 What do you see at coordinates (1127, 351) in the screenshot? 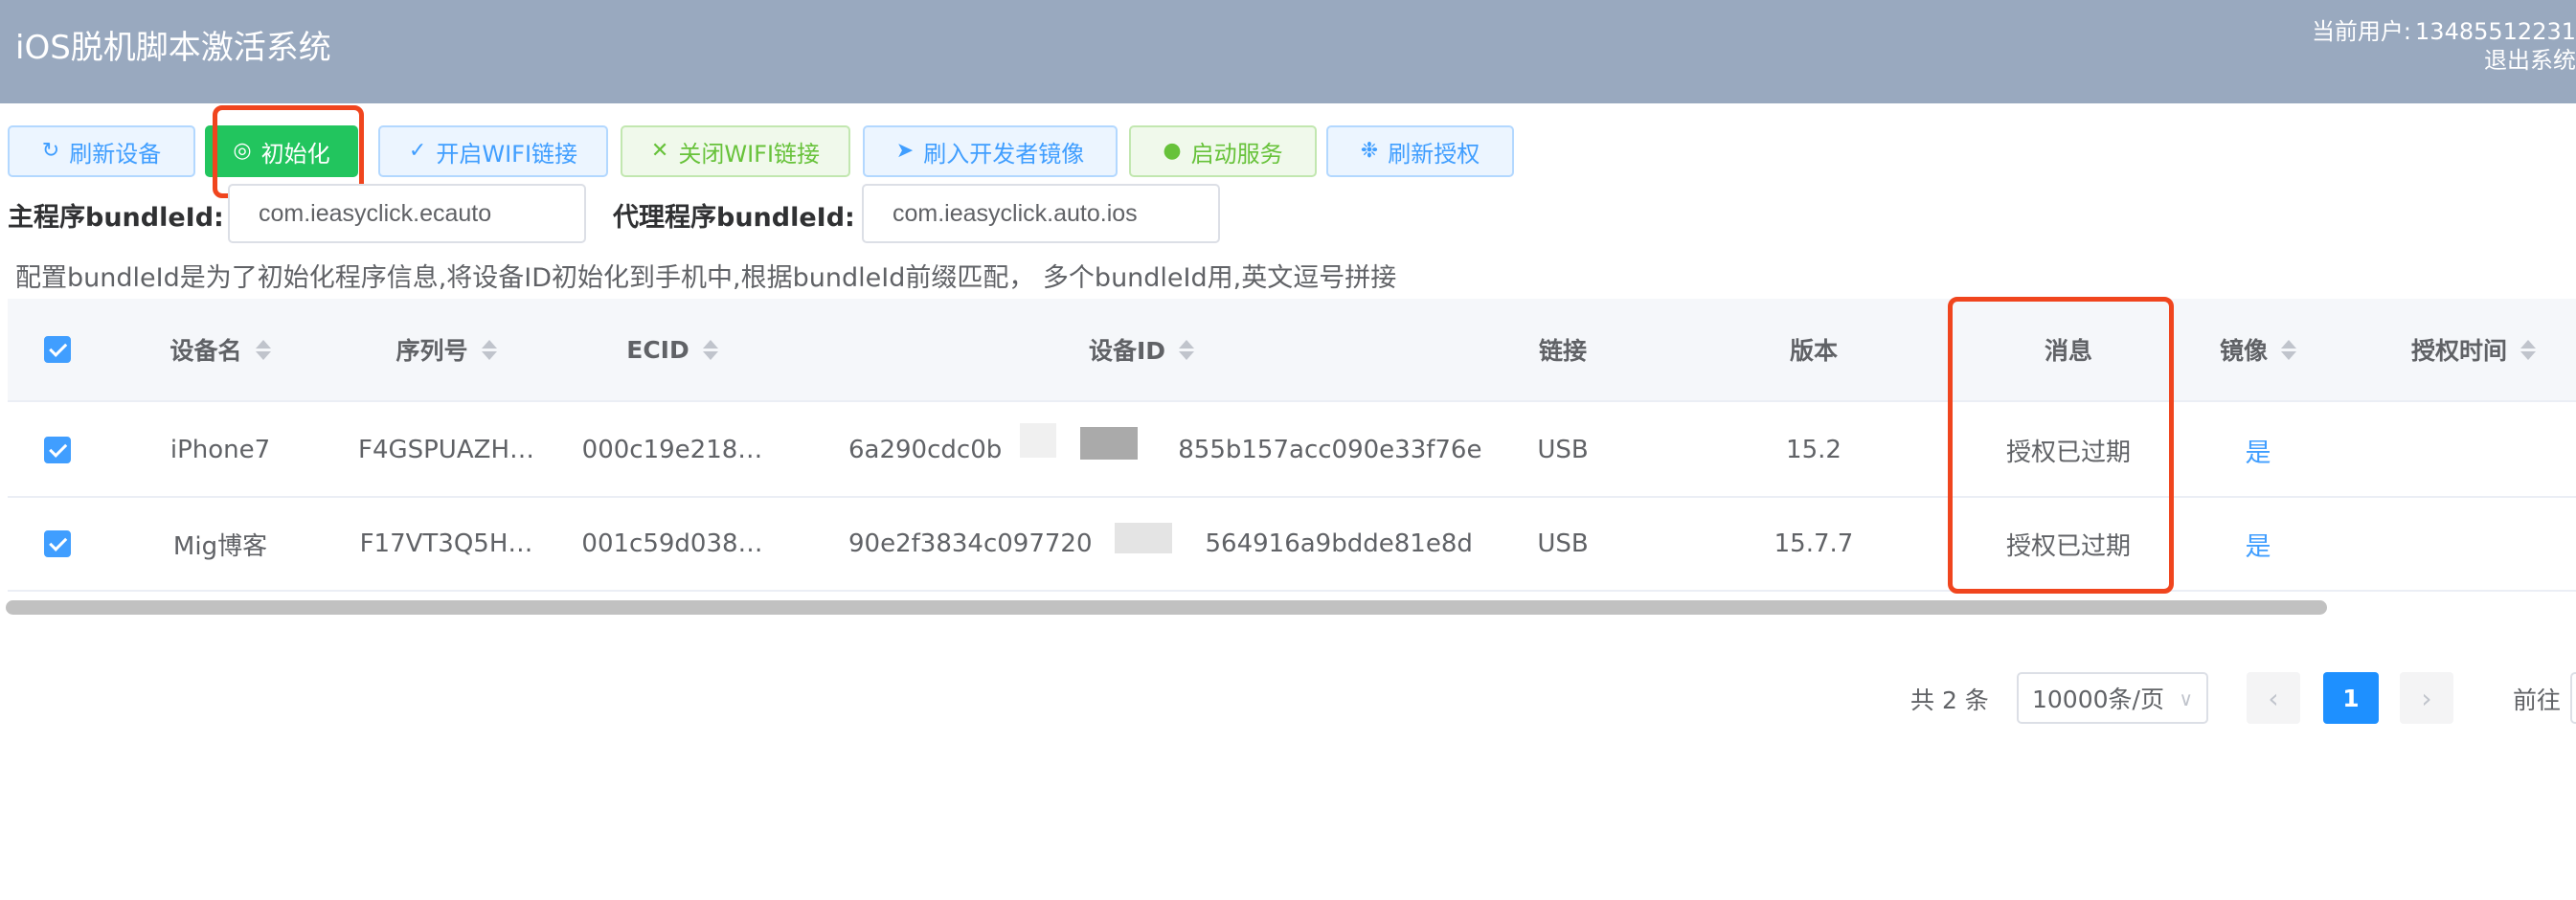
I see `col-device-id-label: 设备ID` at bounding box center [1127, 351].